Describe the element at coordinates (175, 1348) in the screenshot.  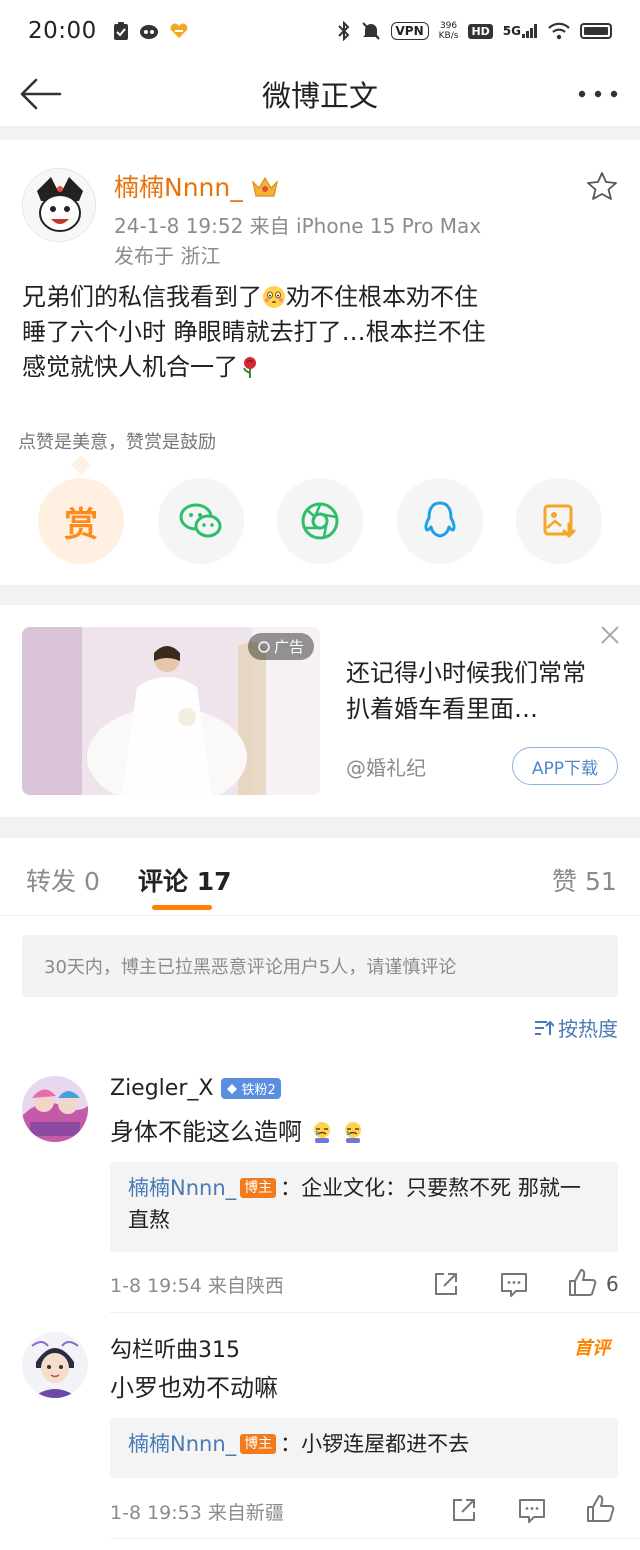
I see `commenter-name: 勾栏听曲315` at that location.